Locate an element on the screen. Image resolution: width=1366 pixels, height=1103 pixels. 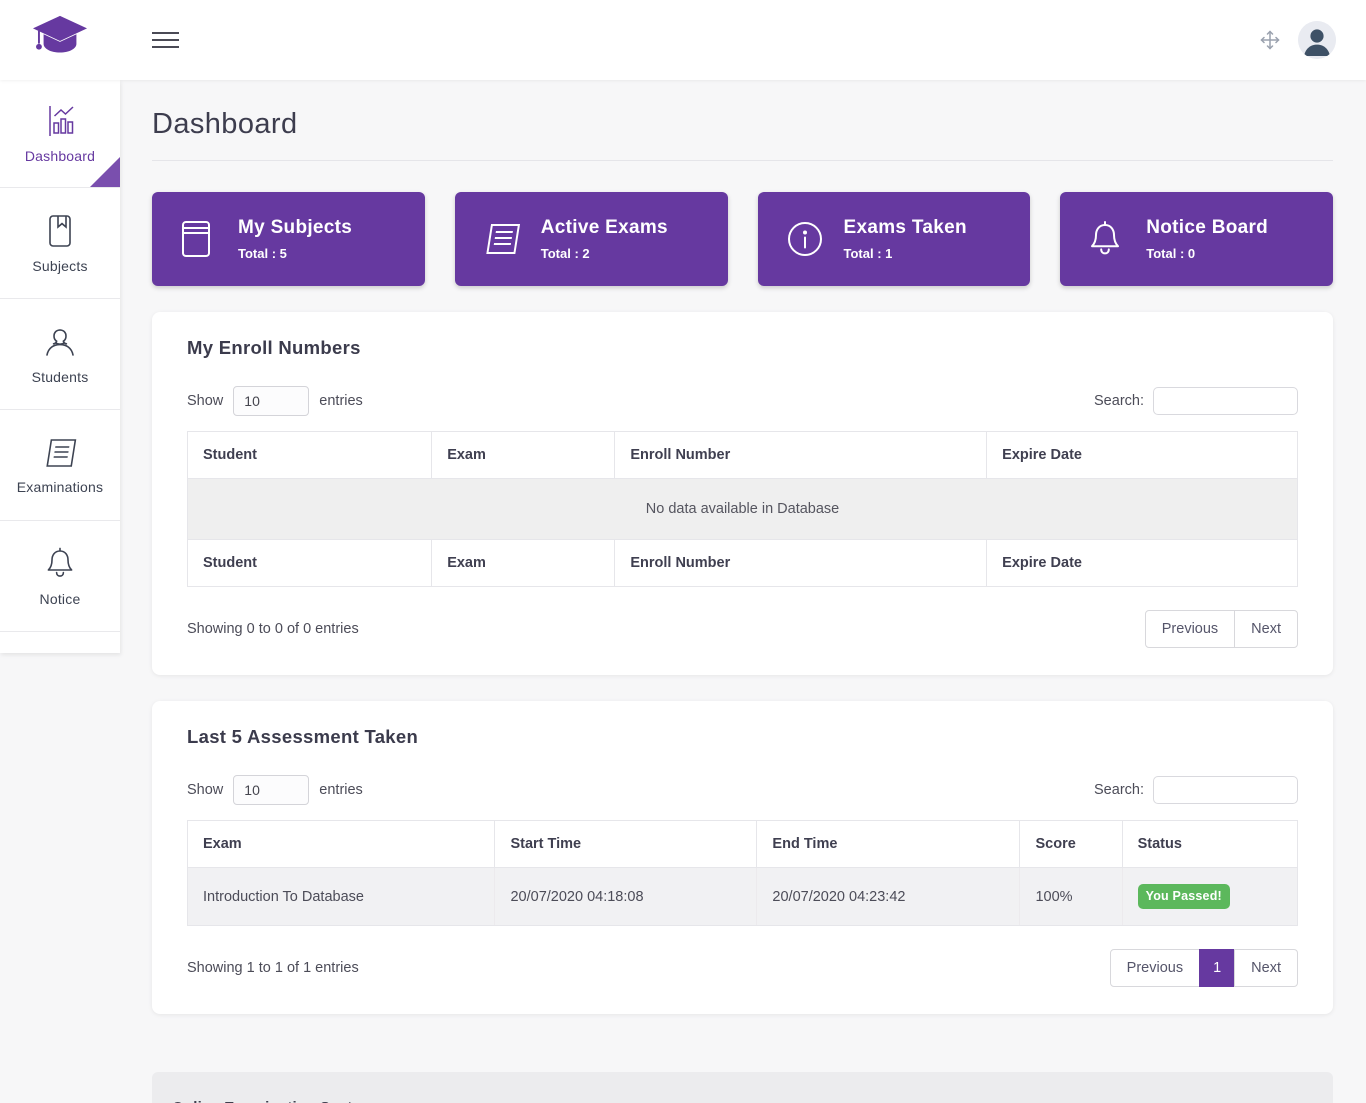
sidebar-item-label: Examinations is located at coordinates (60, 486).